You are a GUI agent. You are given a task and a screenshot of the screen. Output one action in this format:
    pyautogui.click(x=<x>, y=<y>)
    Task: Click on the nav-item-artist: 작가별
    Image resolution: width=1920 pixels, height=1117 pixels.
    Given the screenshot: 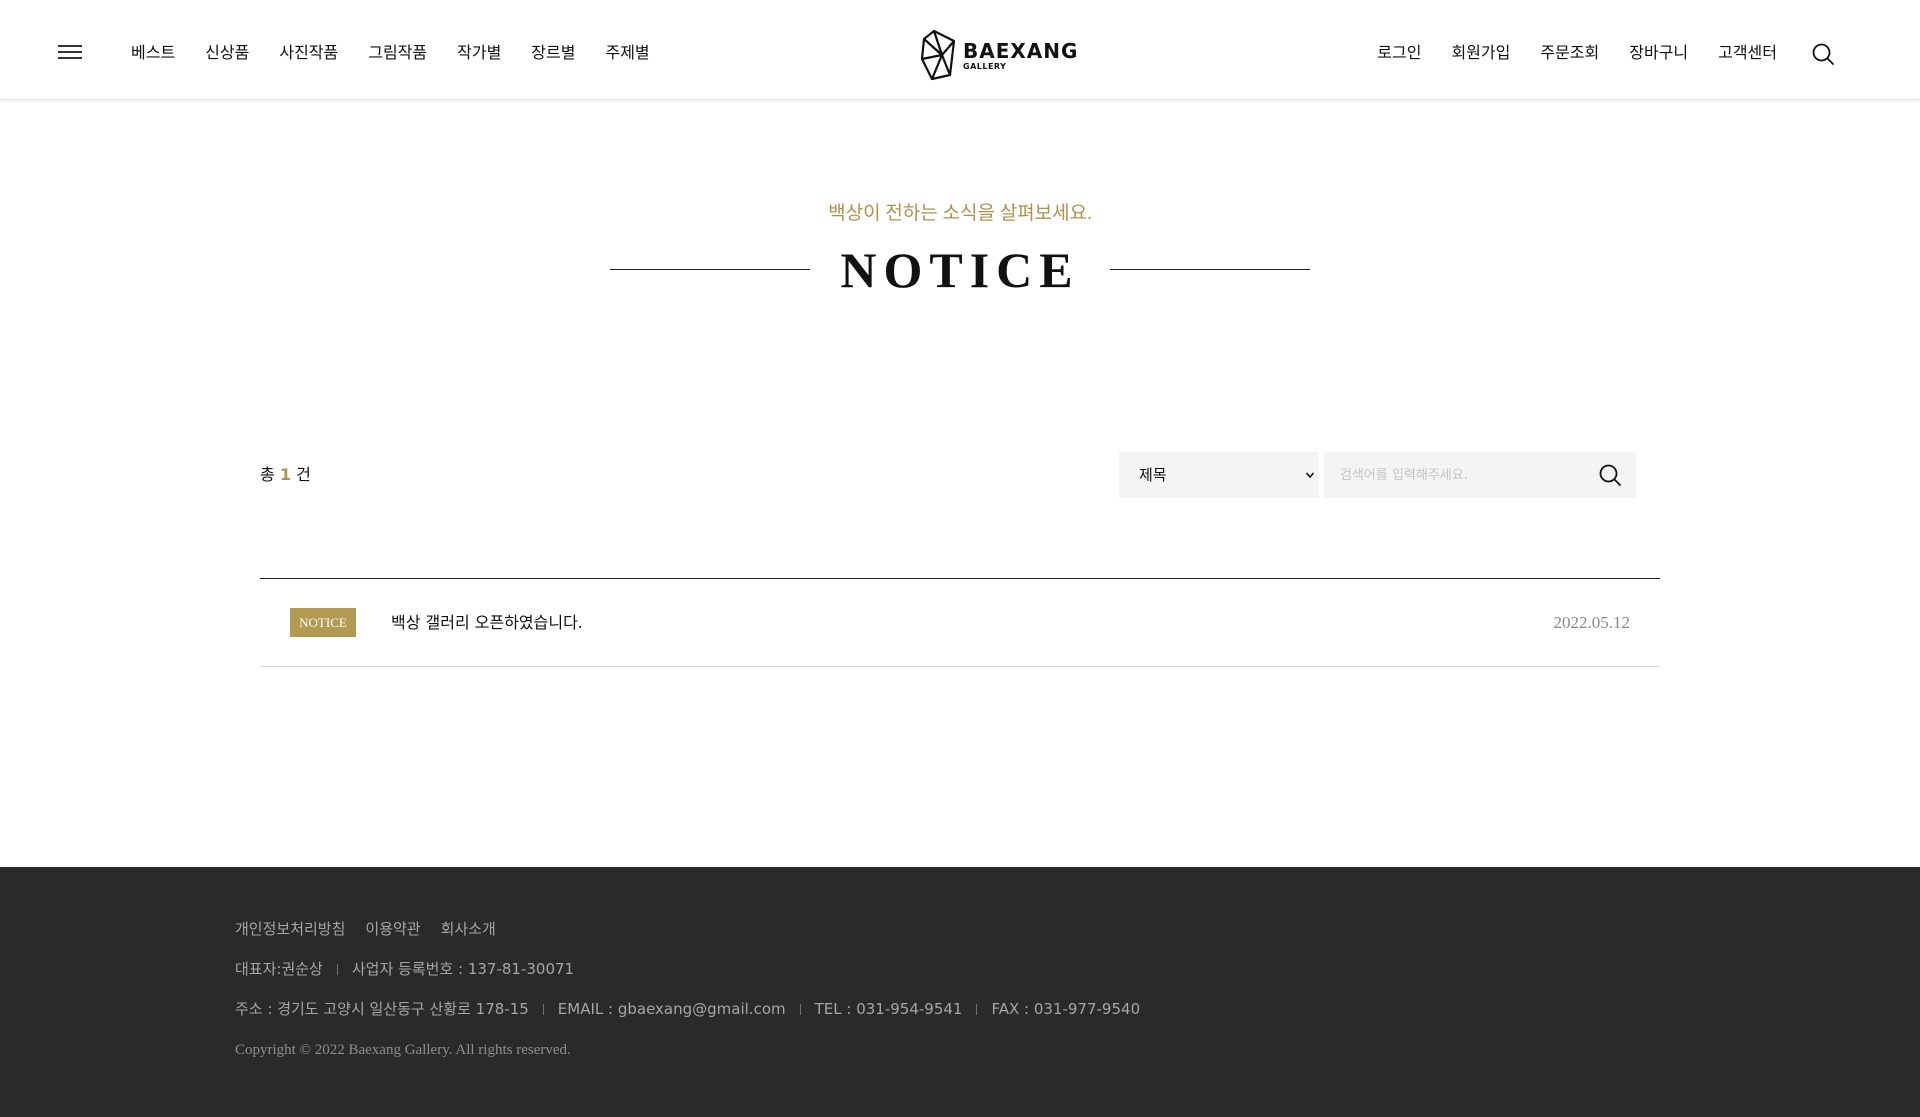 What is the action you would take?
    pyautogui.click(x=479, y=53)
    